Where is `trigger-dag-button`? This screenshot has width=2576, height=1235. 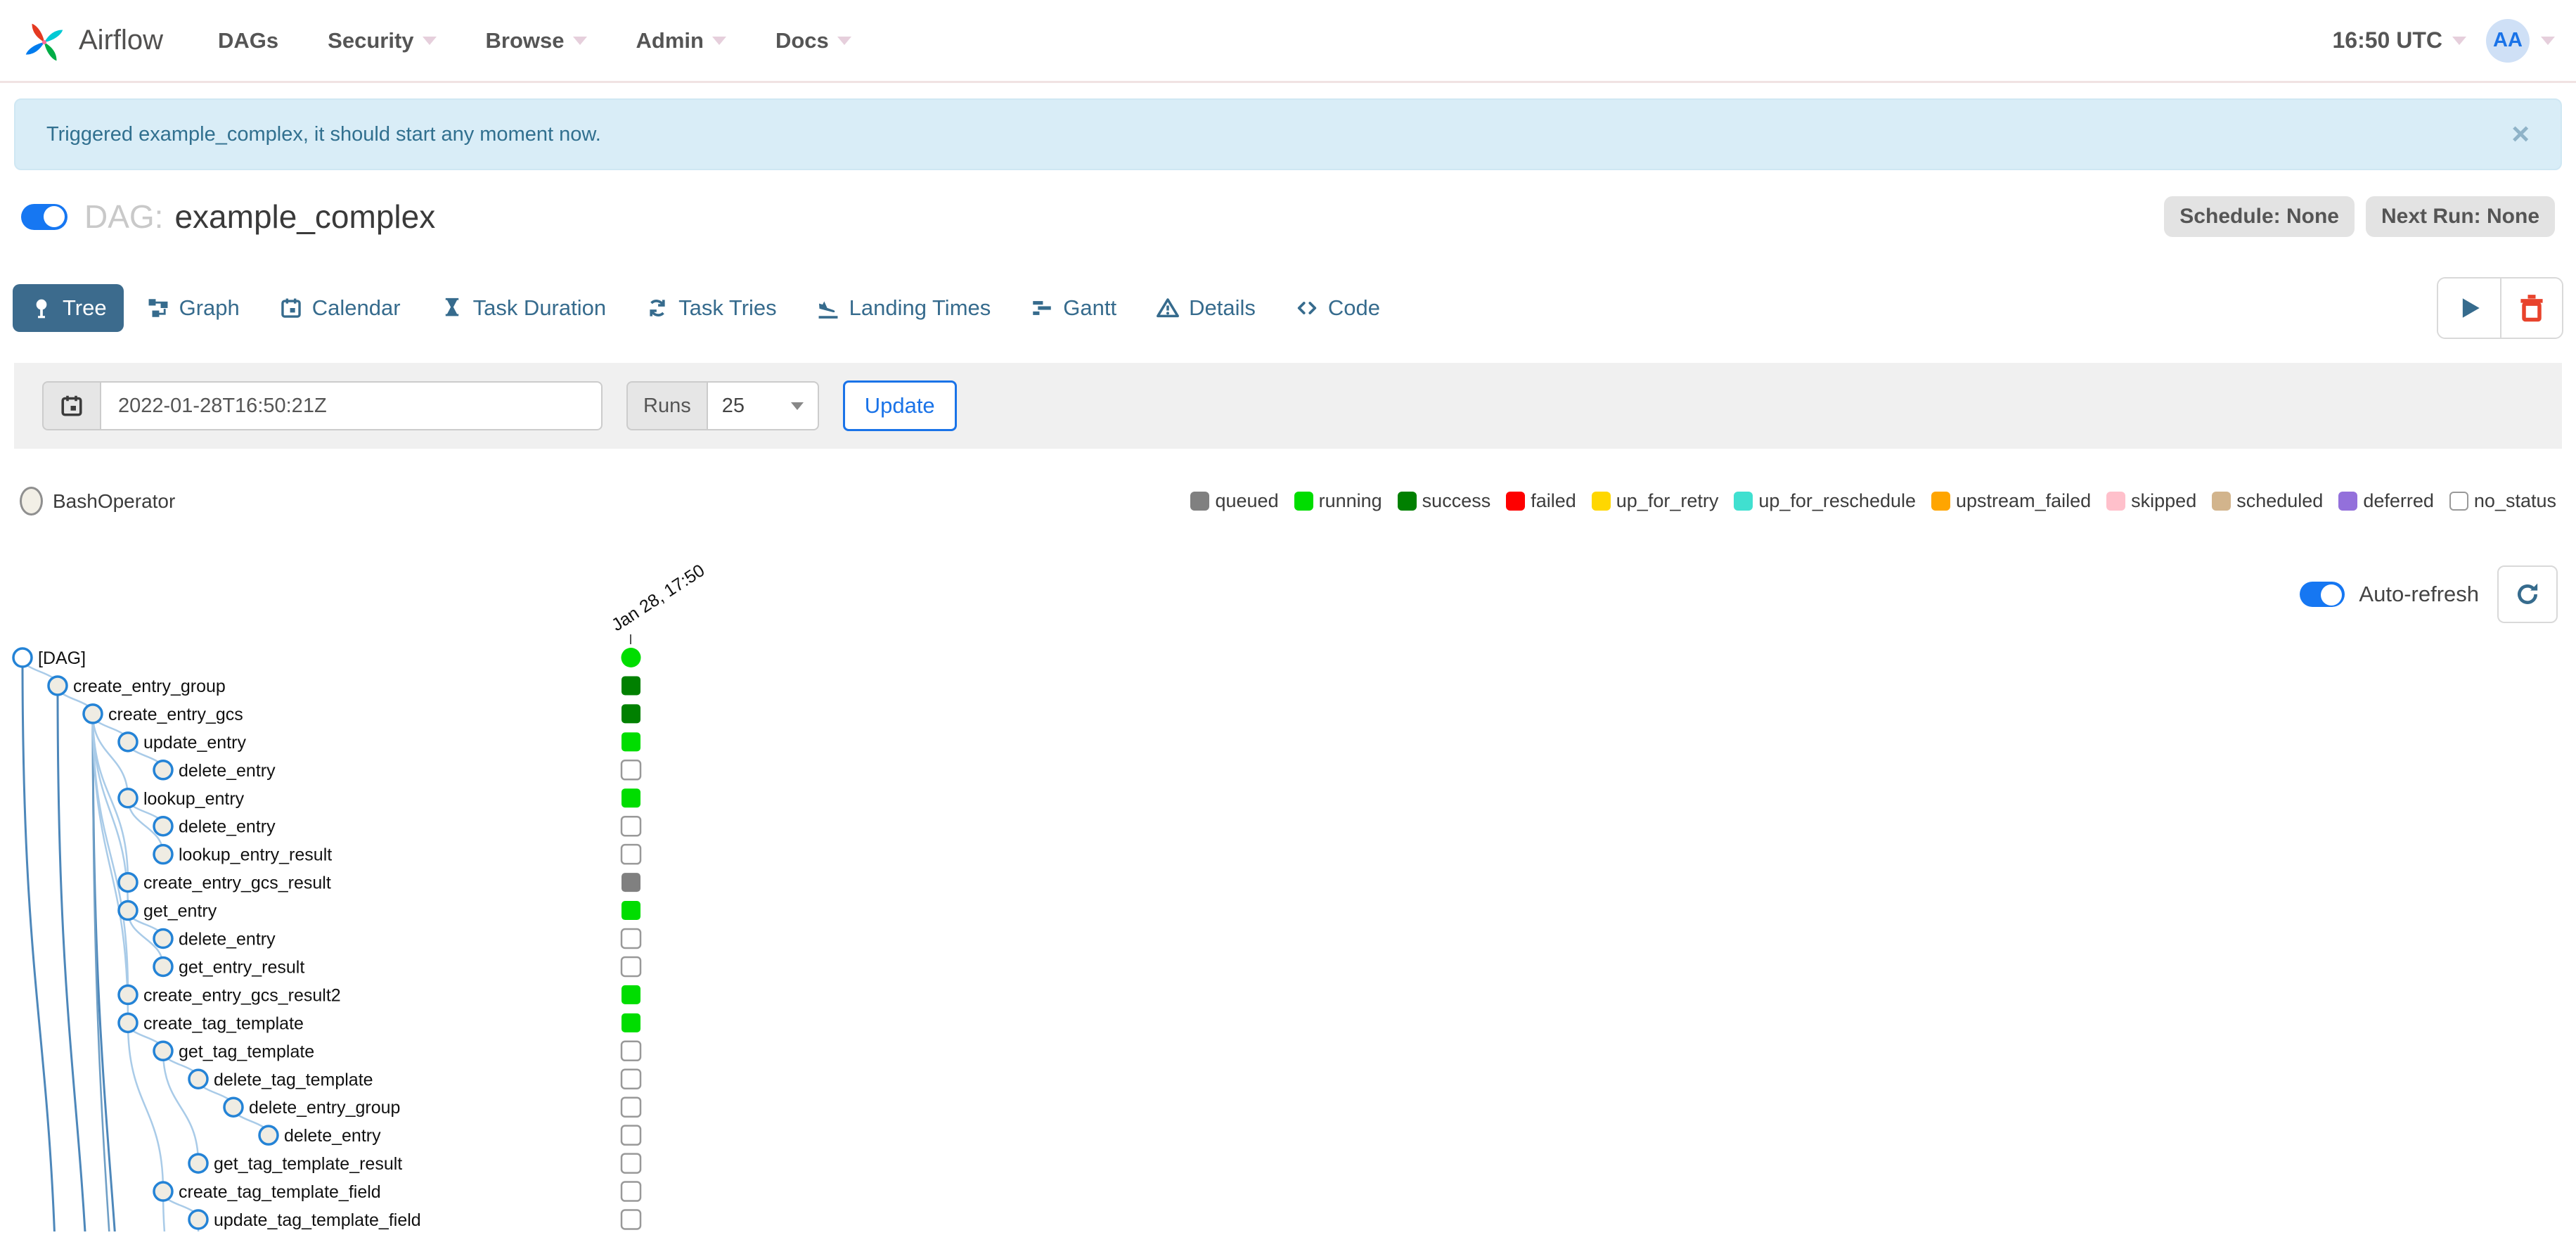
trigger-dag-button is located at coordinates (2469, 308).